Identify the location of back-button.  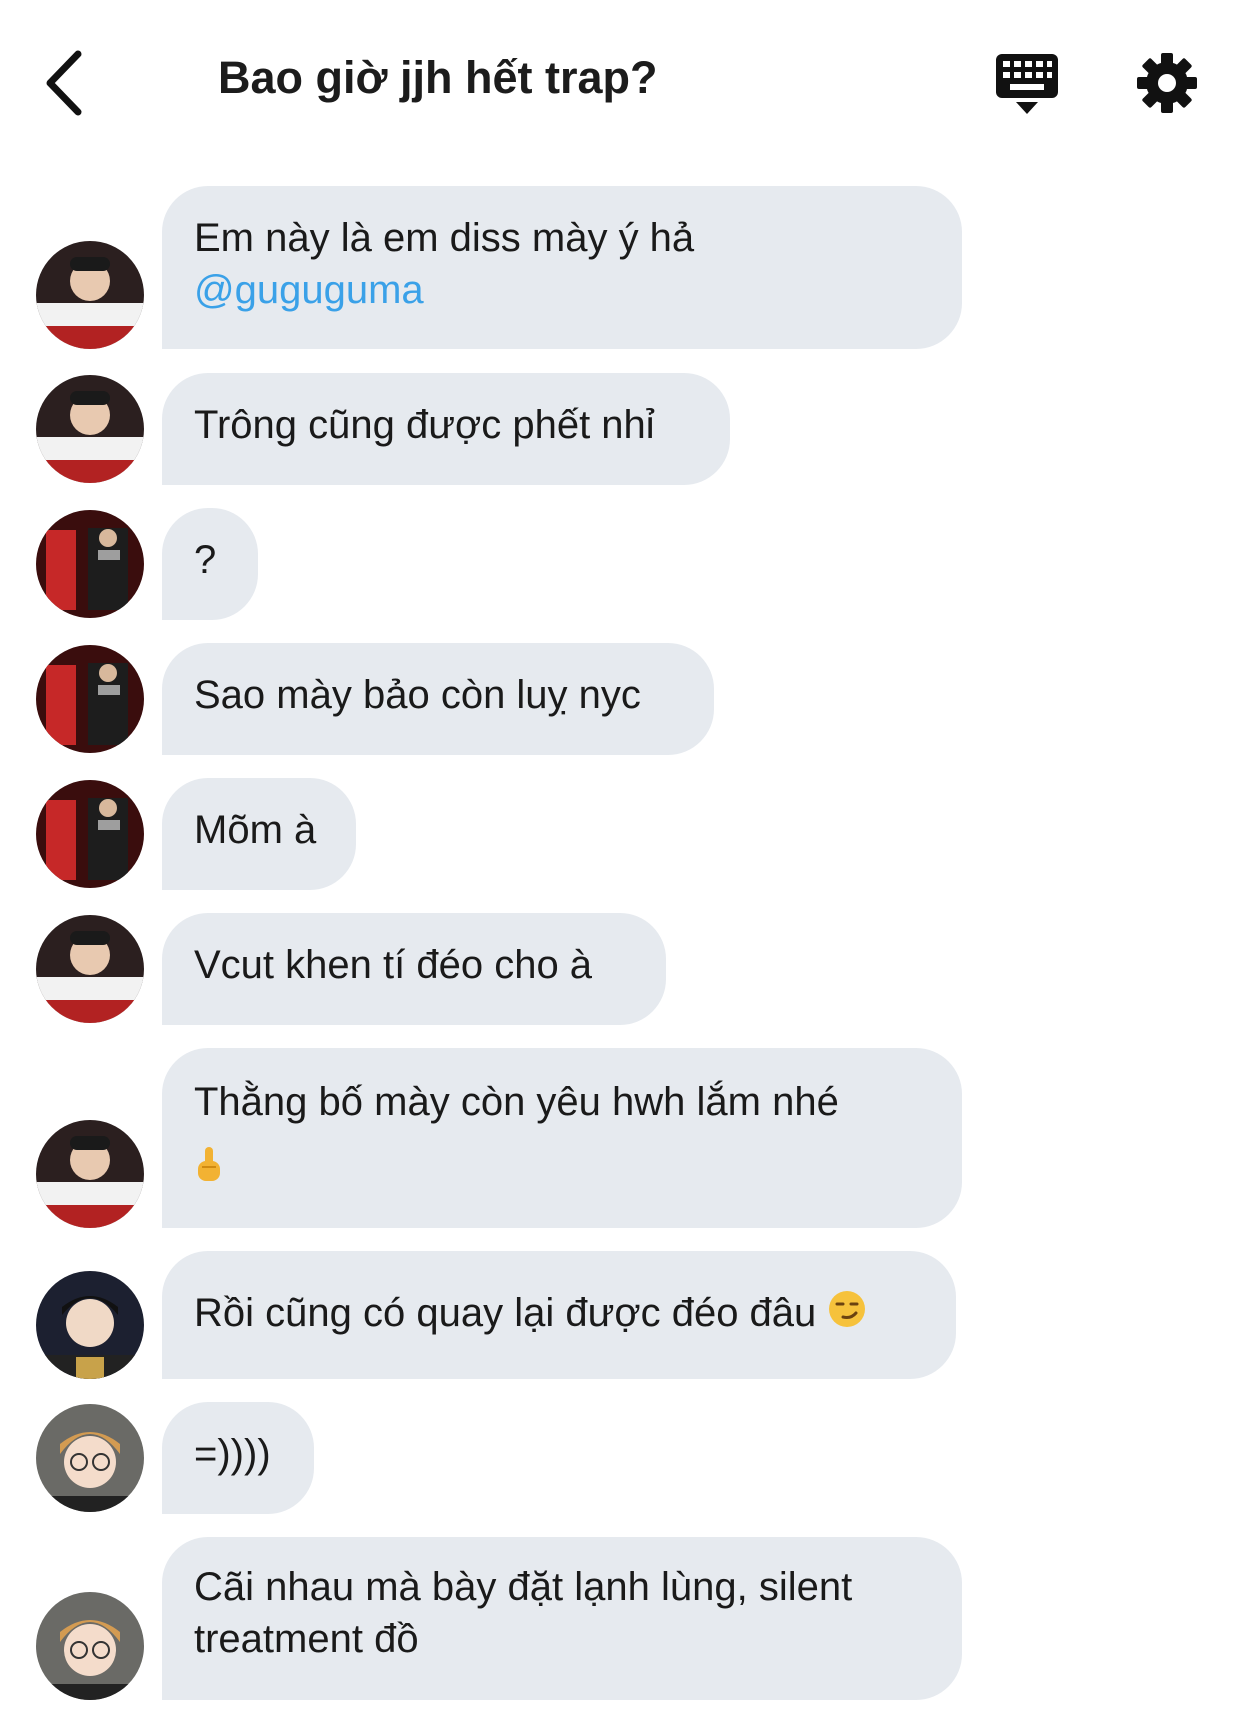
(65, 83).